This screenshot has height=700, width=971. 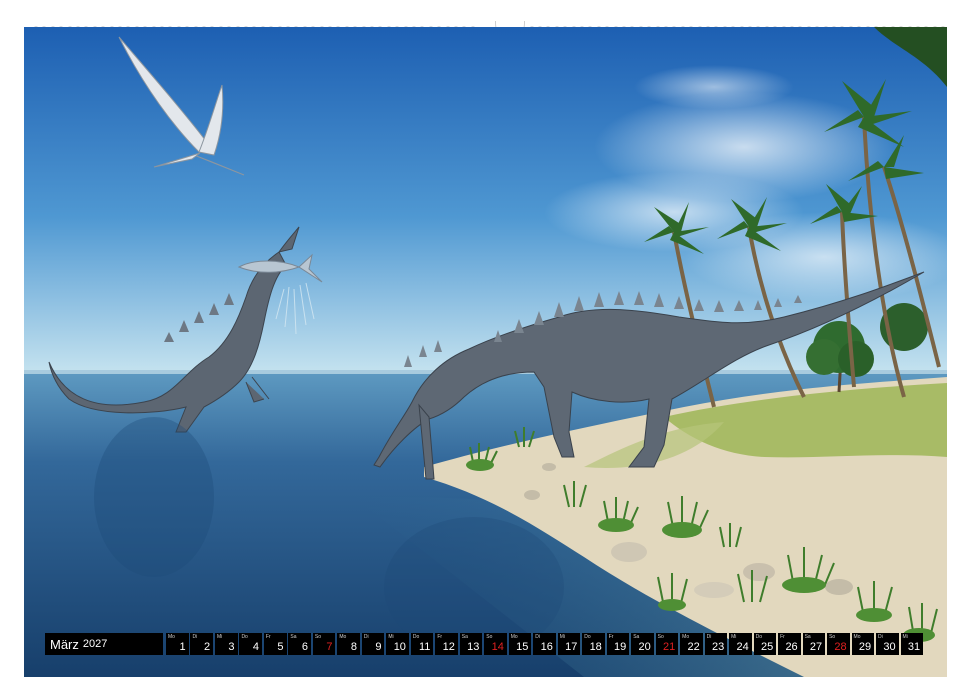 I want to click on day-number: 21, so click(x=669, y=647).